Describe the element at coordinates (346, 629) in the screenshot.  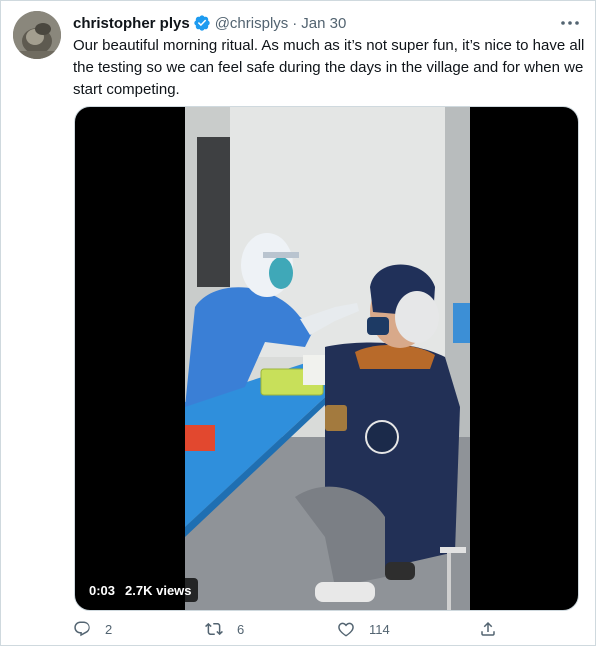
I see `like-icon` at that location.